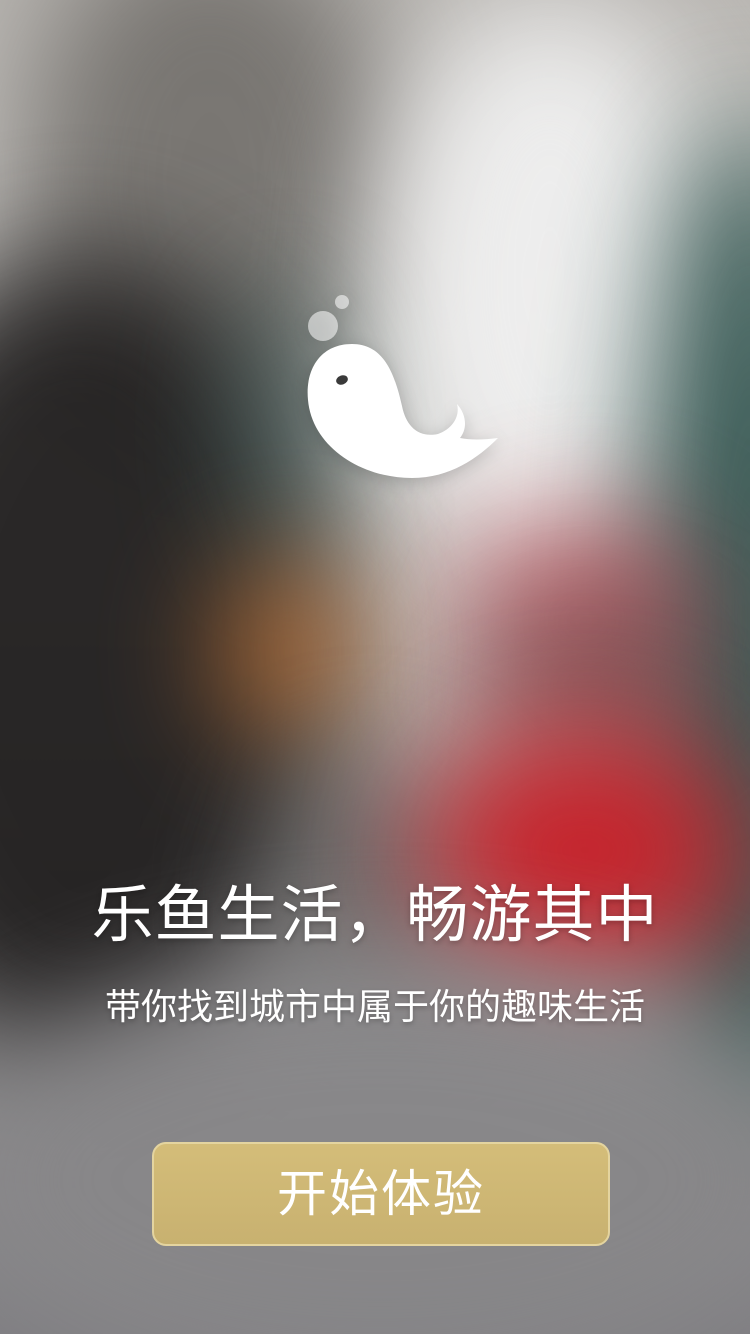 Image resolution: width=750 pixels, height=1334 pixels. I want to click on whale-icon, so click(405, 393).